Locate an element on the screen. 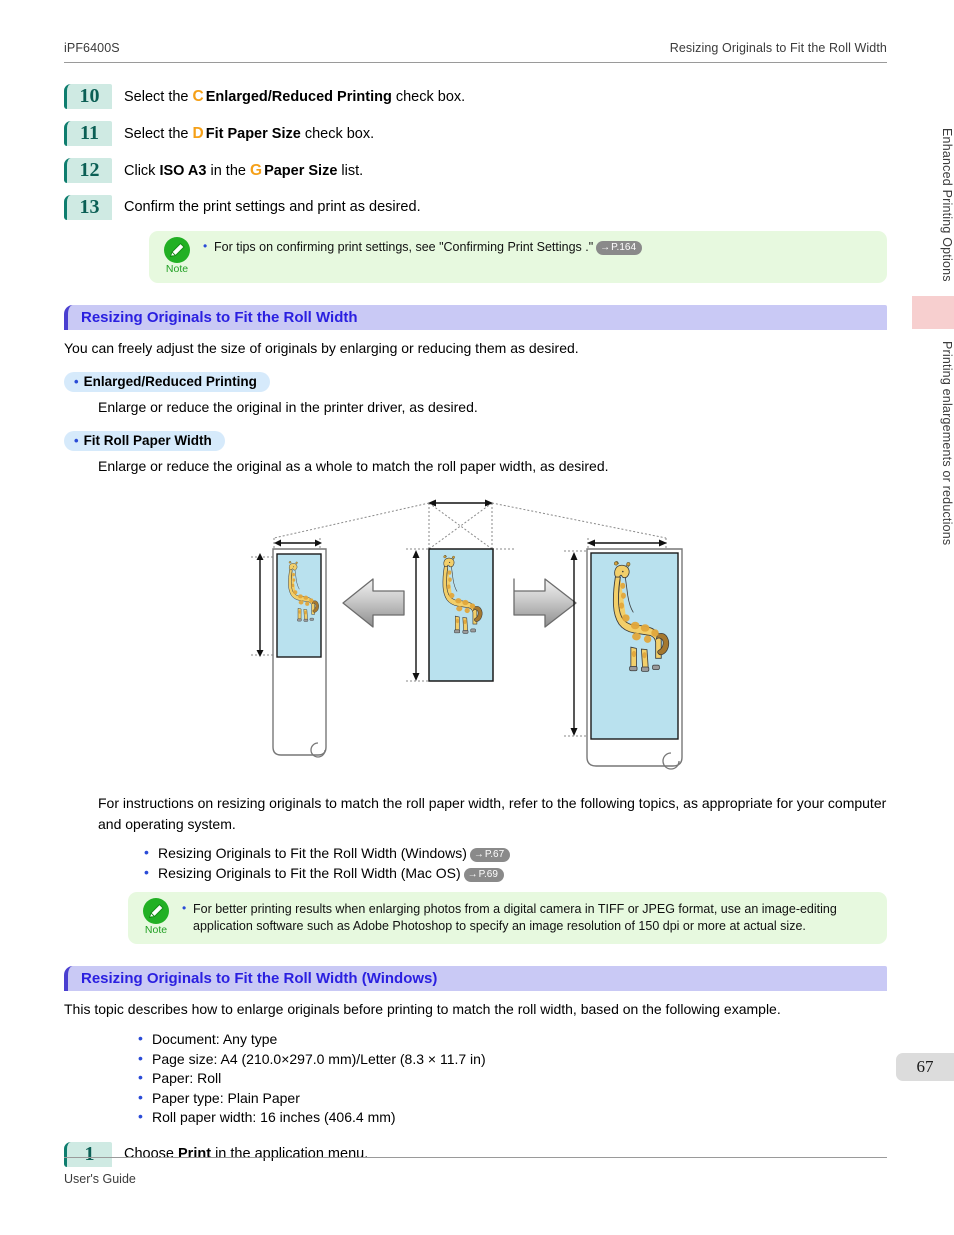 This screenshot has width=954, height=1235. original-panel is located at coordinates (460, 615).